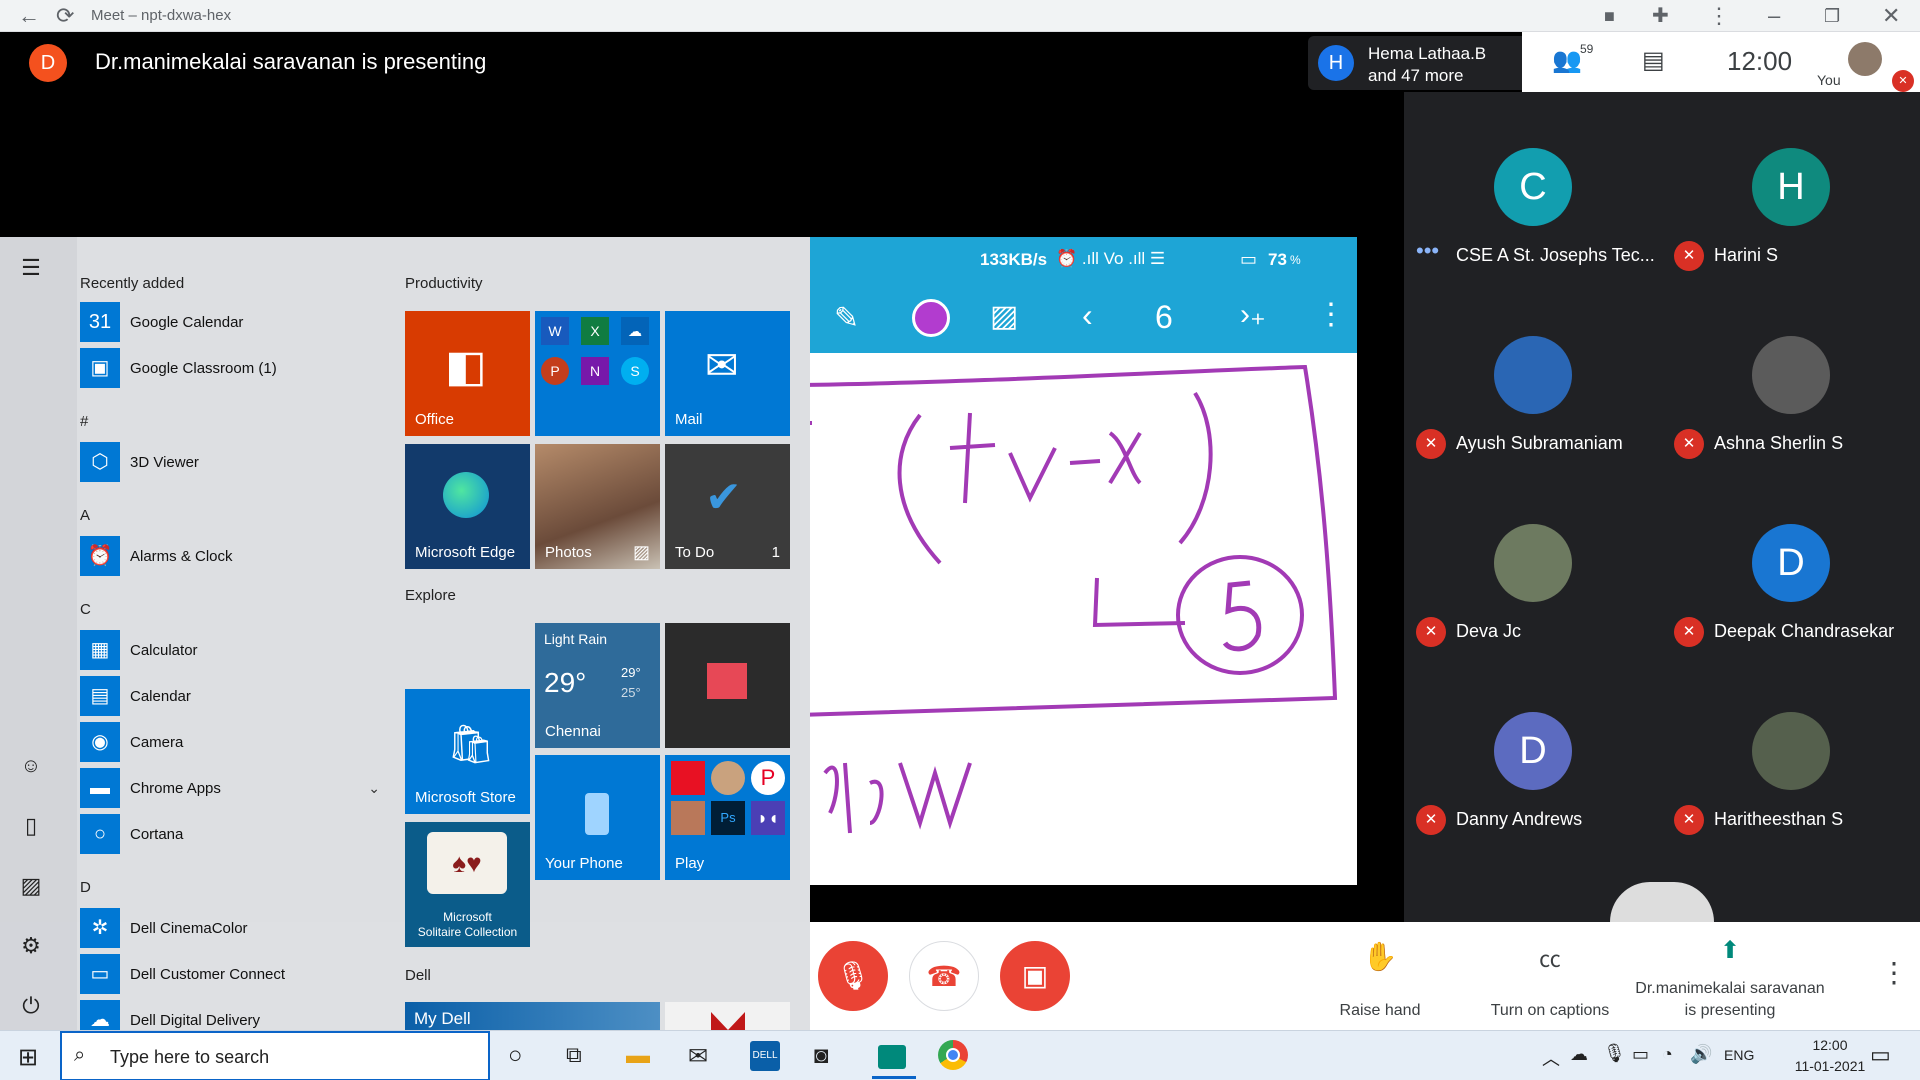 The image size is (1920, 1080). I want to click on cortana-circle-icon: ○, so click(515, 1056).